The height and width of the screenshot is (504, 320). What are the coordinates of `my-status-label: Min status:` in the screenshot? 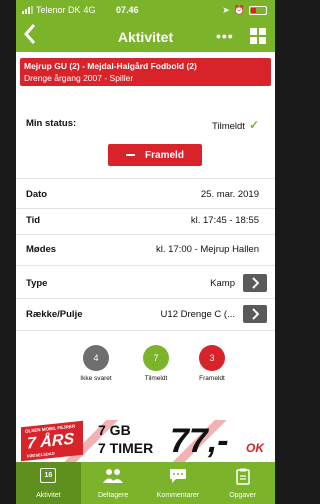 It's located at (51, 123).